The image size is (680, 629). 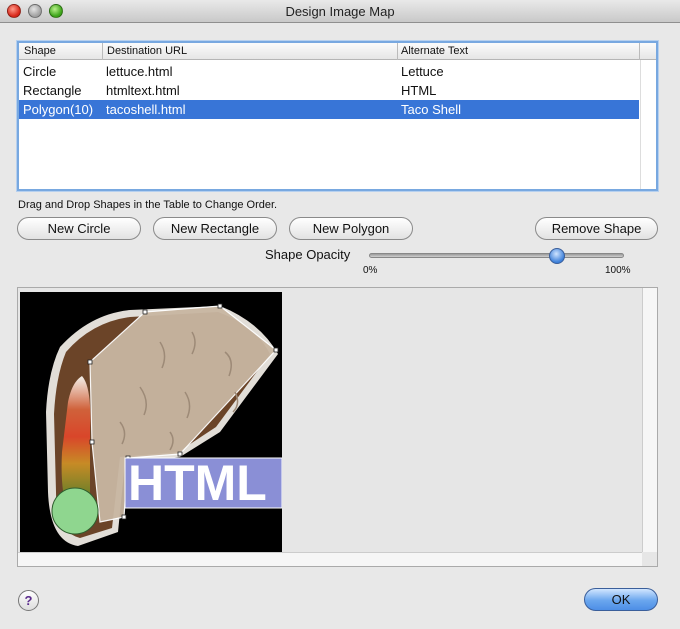 I want to click on cell-url: htmltext.html, so click(x=143, y=90).